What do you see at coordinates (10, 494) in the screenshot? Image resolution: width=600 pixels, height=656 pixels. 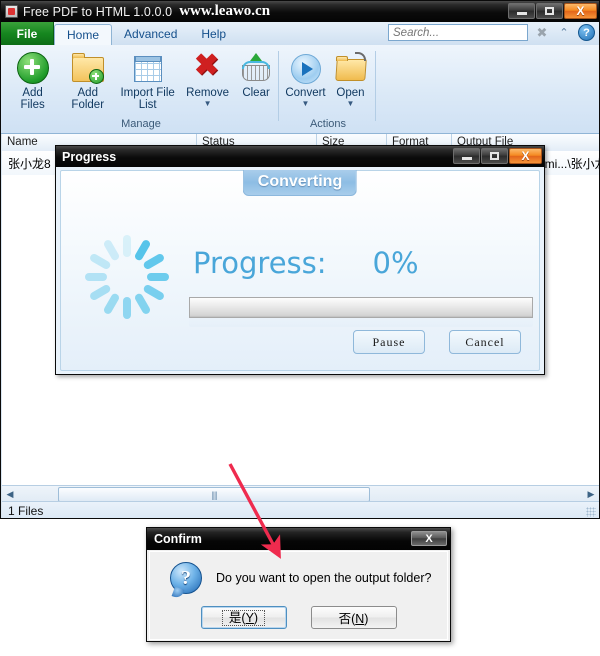 I see `scroll-left-arrow-icon: ◀` at bounding box center [10, 494].